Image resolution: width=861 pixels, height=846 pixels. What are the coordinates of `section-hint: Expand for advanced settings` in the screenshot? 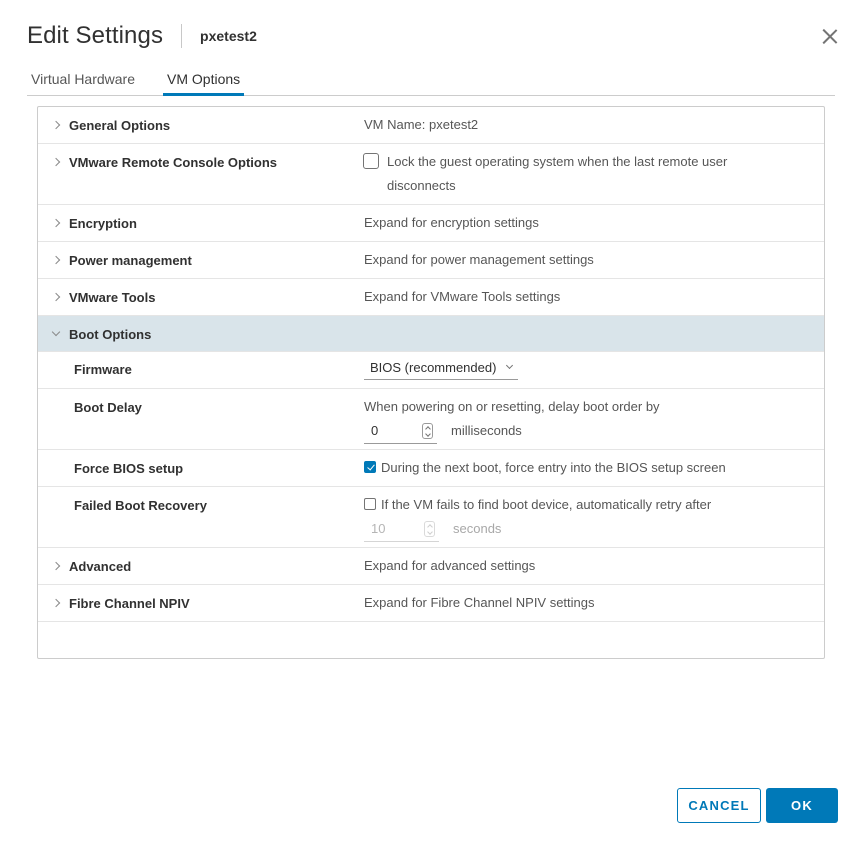 It's located at (450, 565).